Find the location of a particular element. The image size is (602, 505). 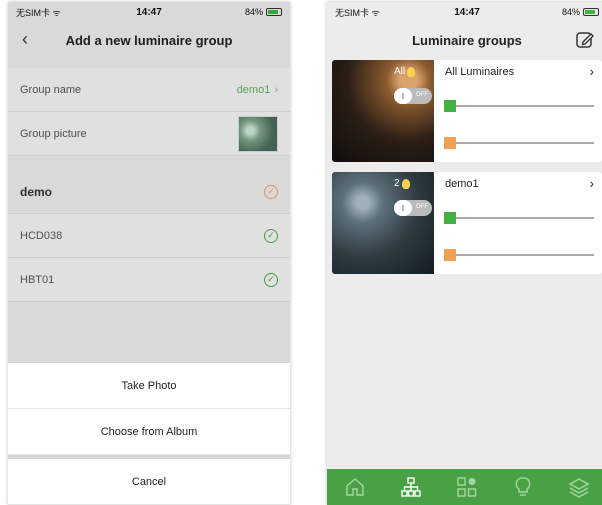

nav-bar: ‹ Add a new luminaire group is located at coordinates (149, 40).